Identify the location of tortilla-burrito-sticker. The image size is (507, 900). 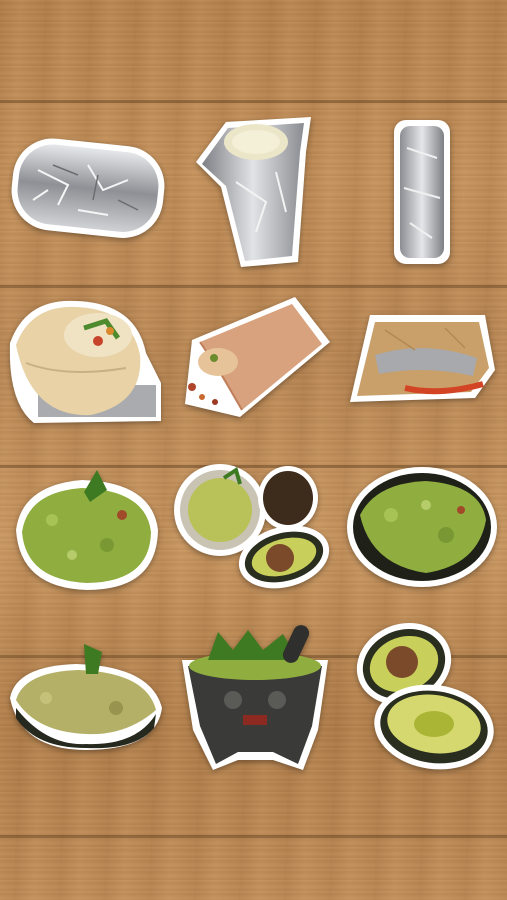
(85, 360).